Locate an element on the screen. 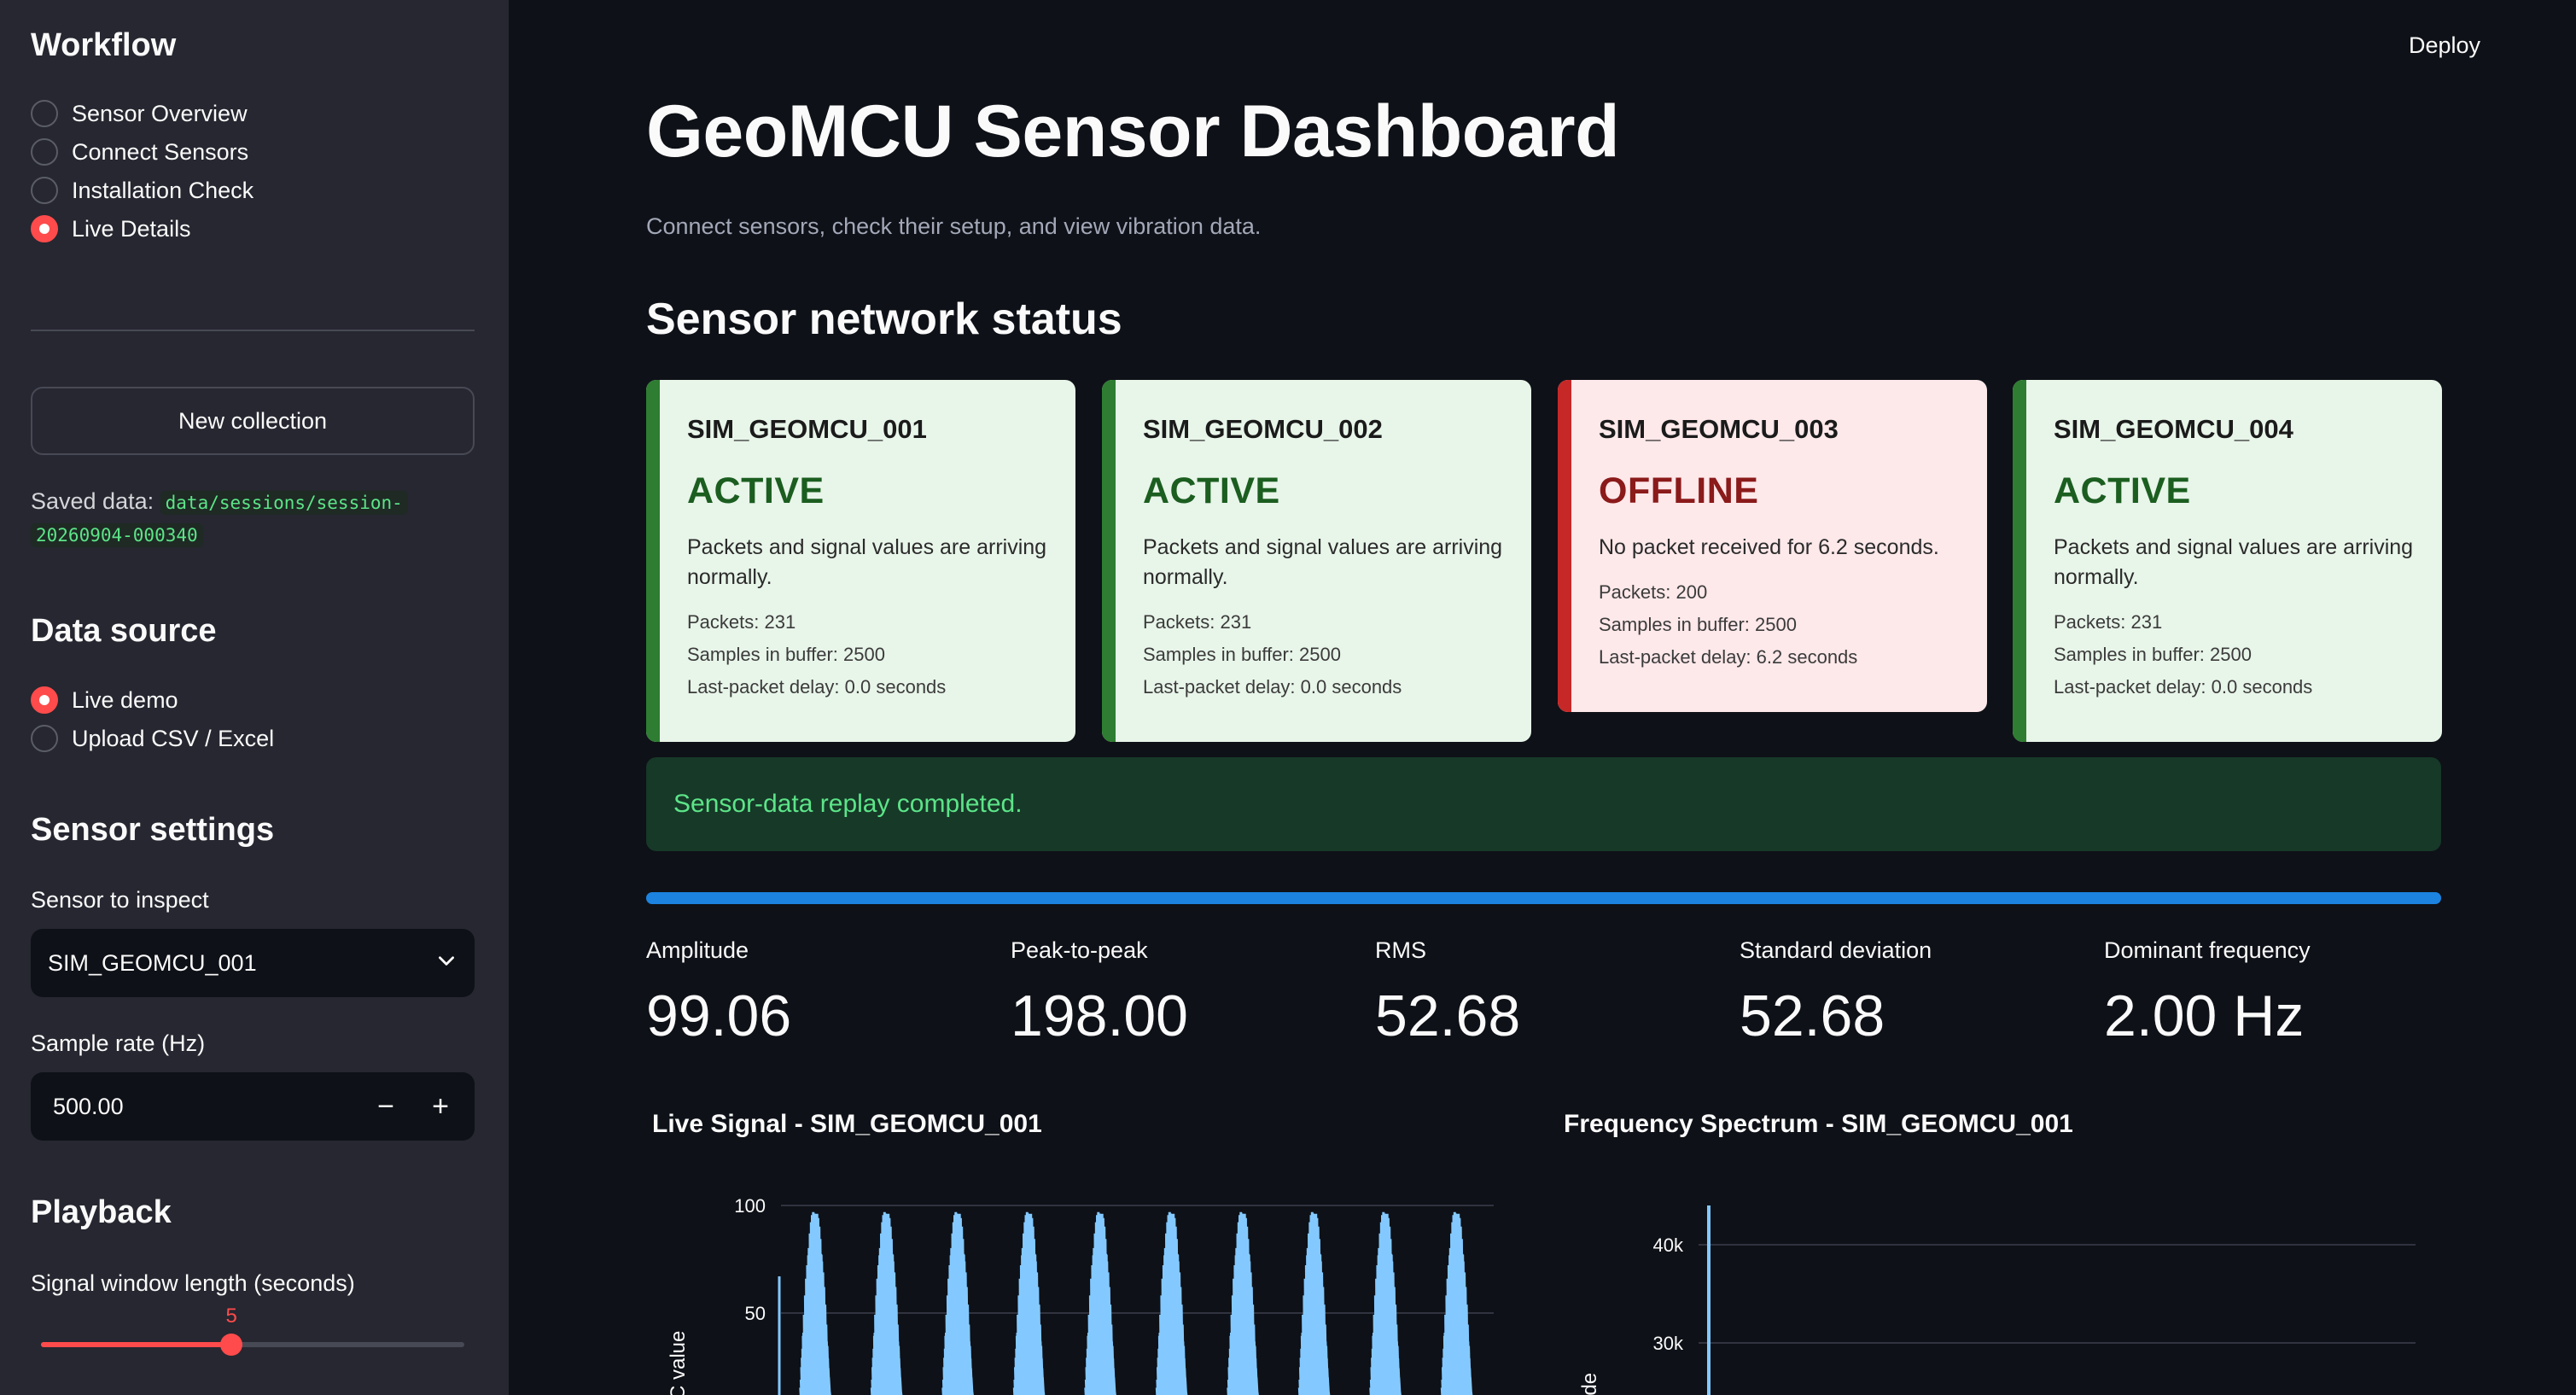  saved-data-path: data/sessions/session- is located at coordinates (284, 503).